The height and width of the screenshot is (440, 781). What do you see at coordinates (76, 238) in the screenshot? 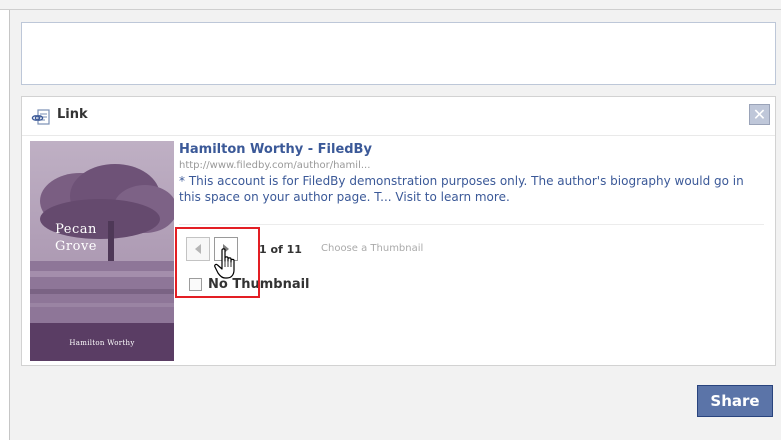
I see `book-title: Pecan Grove` at bounding box center [76, 238].